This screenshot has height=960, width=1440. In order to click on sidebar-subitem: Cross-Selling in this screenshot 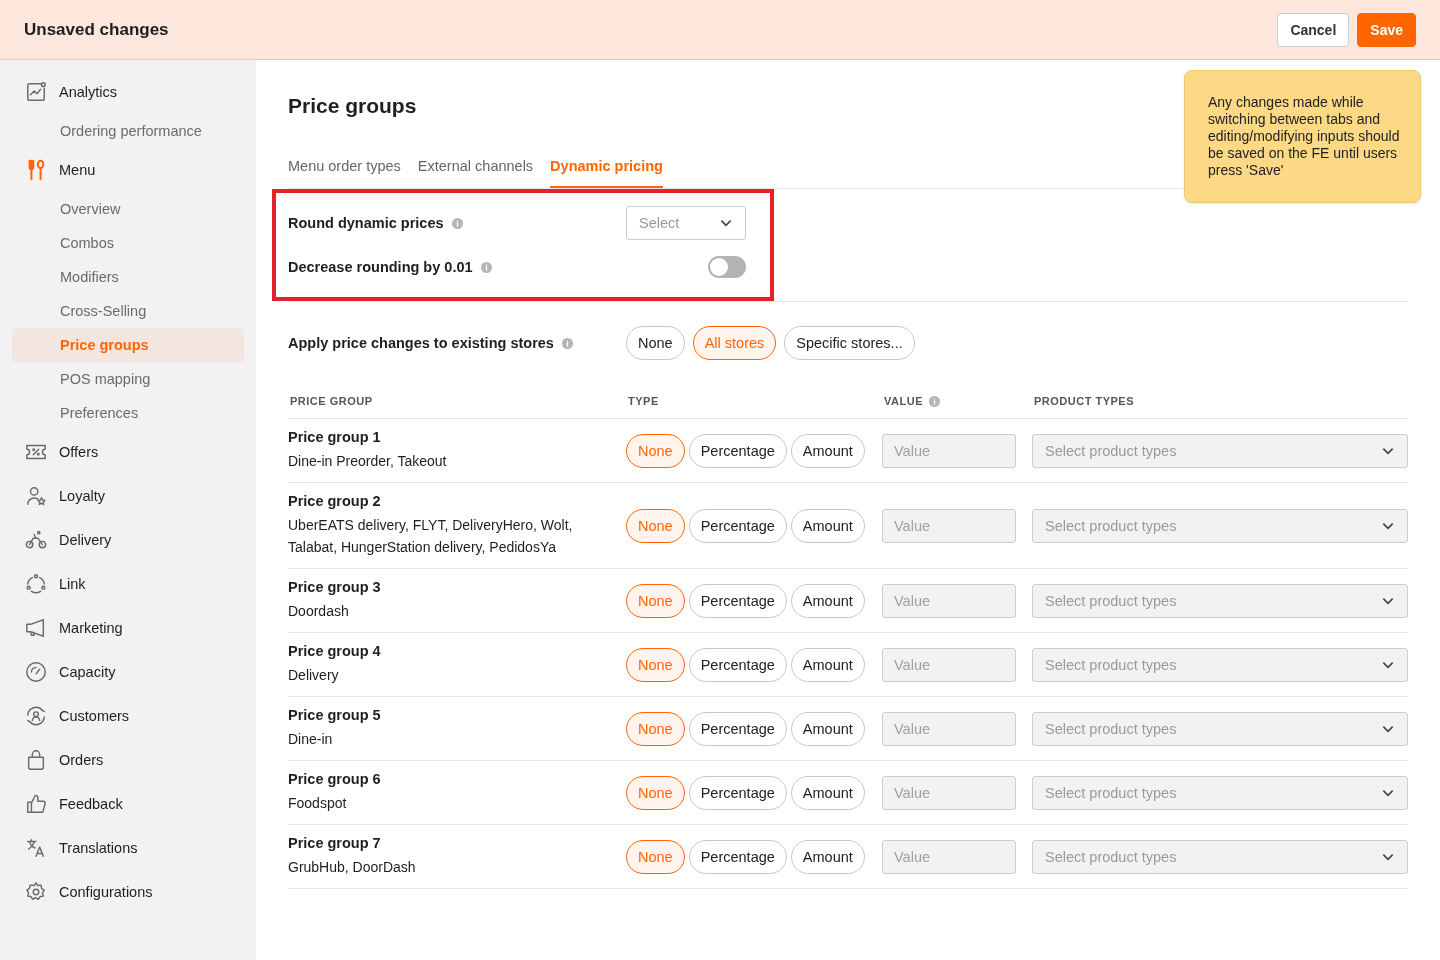, I will do `click(128, 311)`.